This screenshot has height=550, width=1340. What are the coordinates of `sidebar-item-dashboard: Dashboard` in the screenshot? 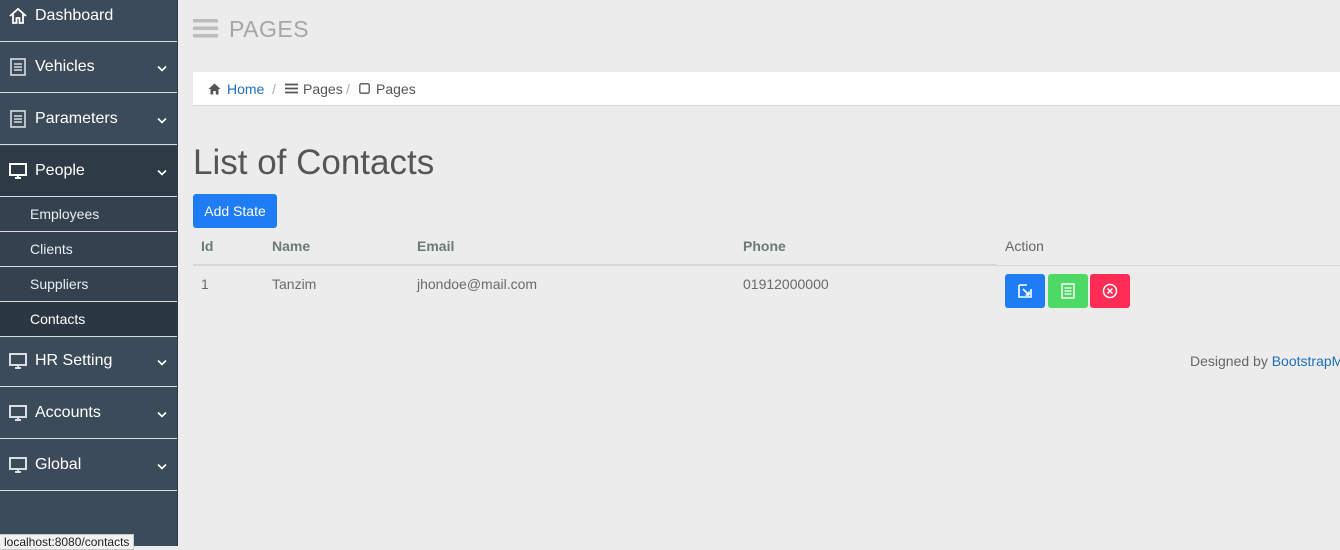 It's located at (88, 21).